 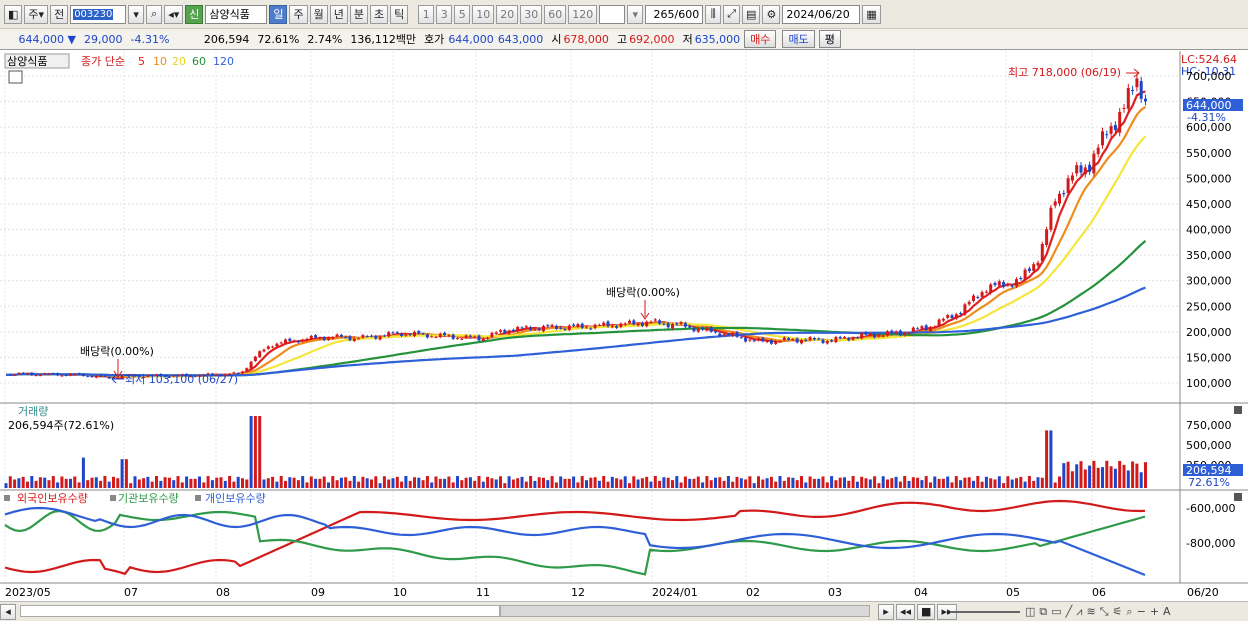 I want to click on scrollbar-track, so click(x=260, y=611).